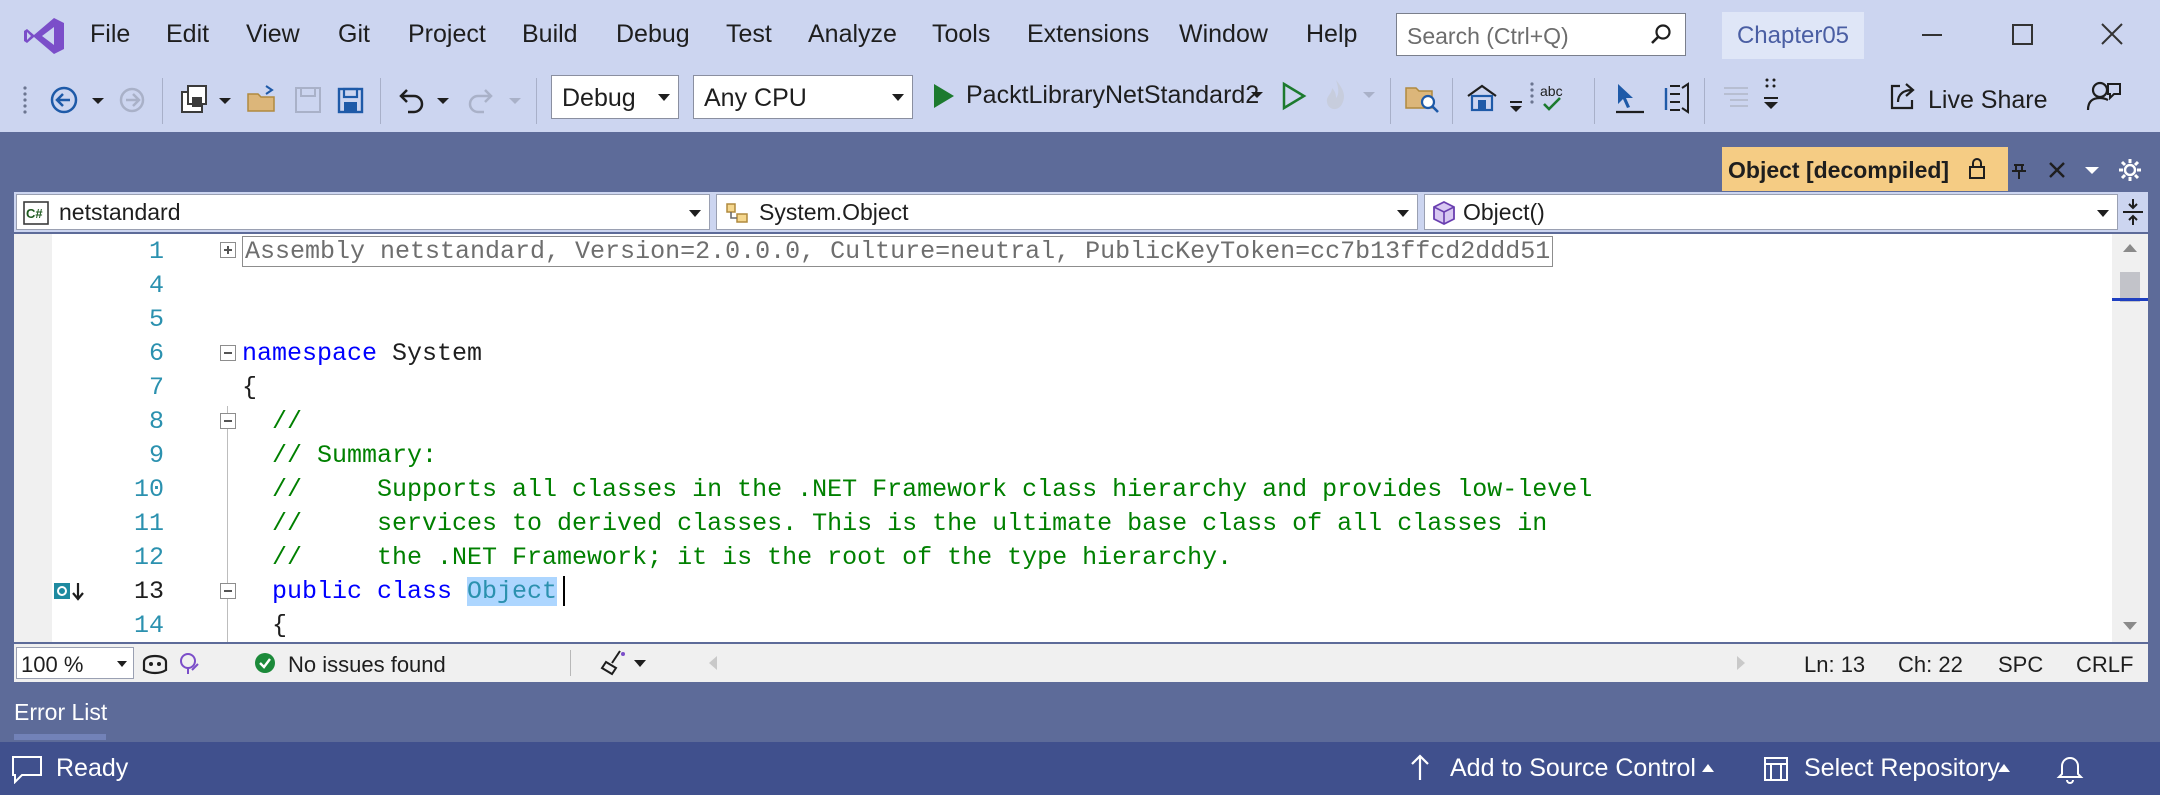 The height and width of the screenshot is (795, 2160). Describe the element at coordinates (852, 34) in the screenshot. I see `menu-analyze: Analyze` at that location.